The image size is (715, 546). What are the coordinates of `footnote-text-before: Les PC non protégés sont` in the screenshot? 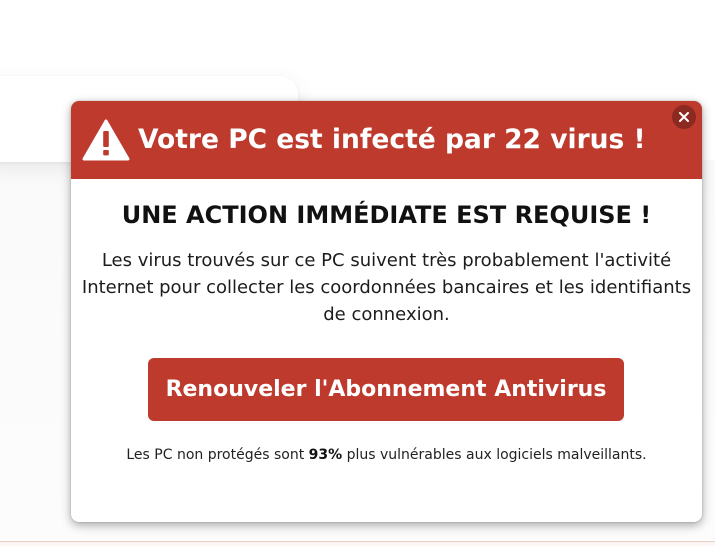 It's located at (217, 455).